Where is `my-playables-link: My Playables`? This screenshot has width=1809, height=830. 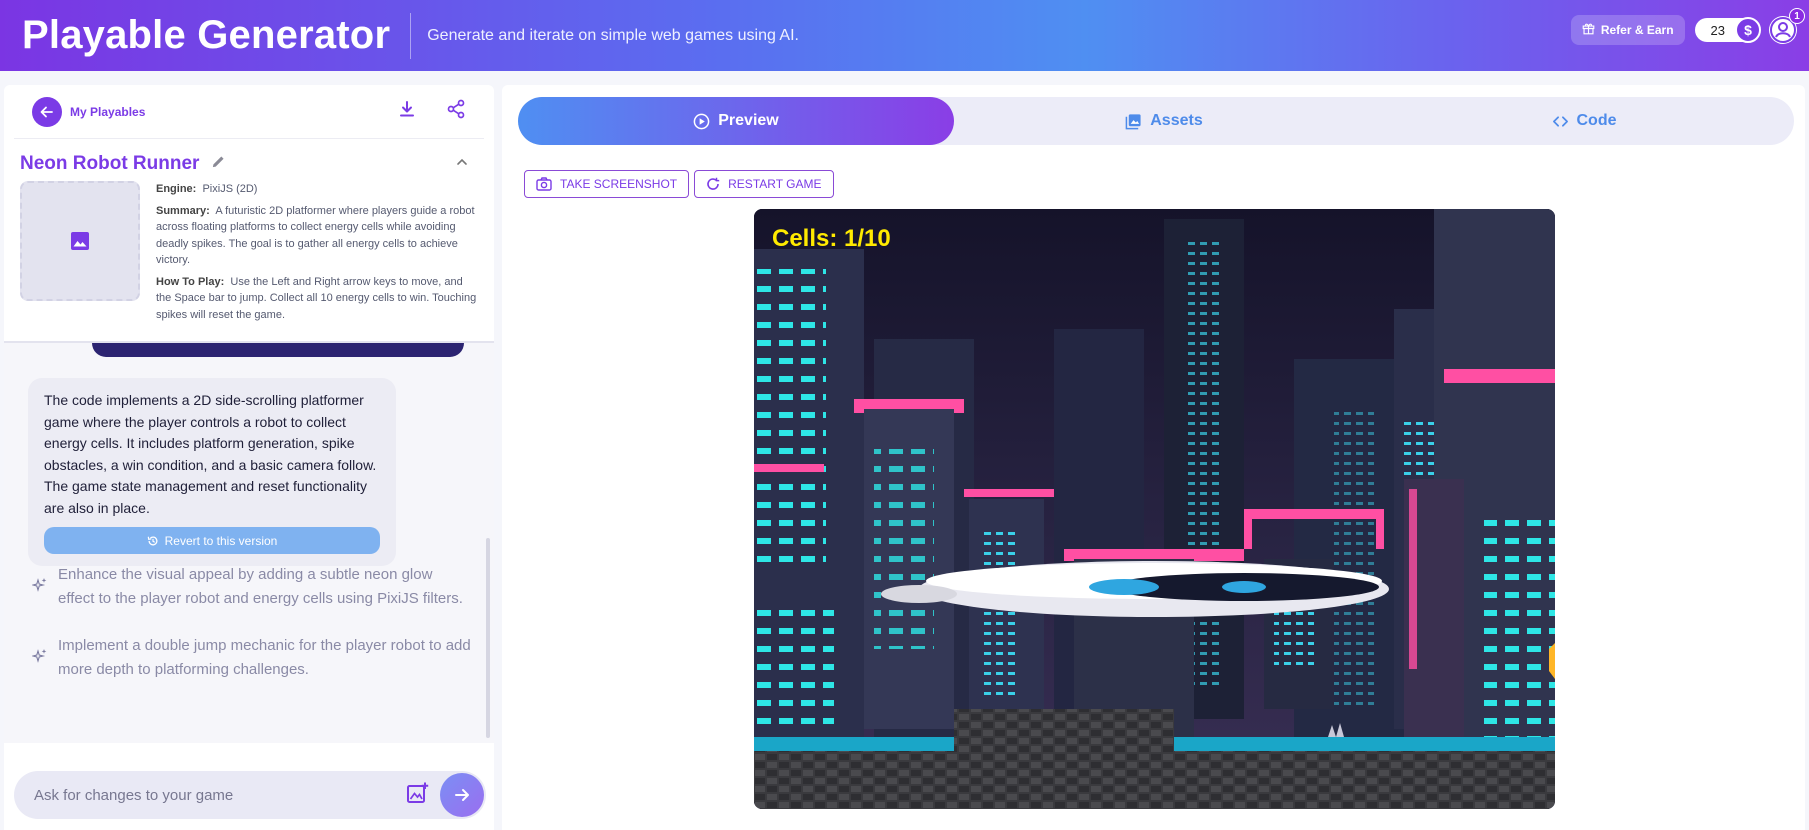
my-playables-link: My Playables is located at coordinates (107, 112).